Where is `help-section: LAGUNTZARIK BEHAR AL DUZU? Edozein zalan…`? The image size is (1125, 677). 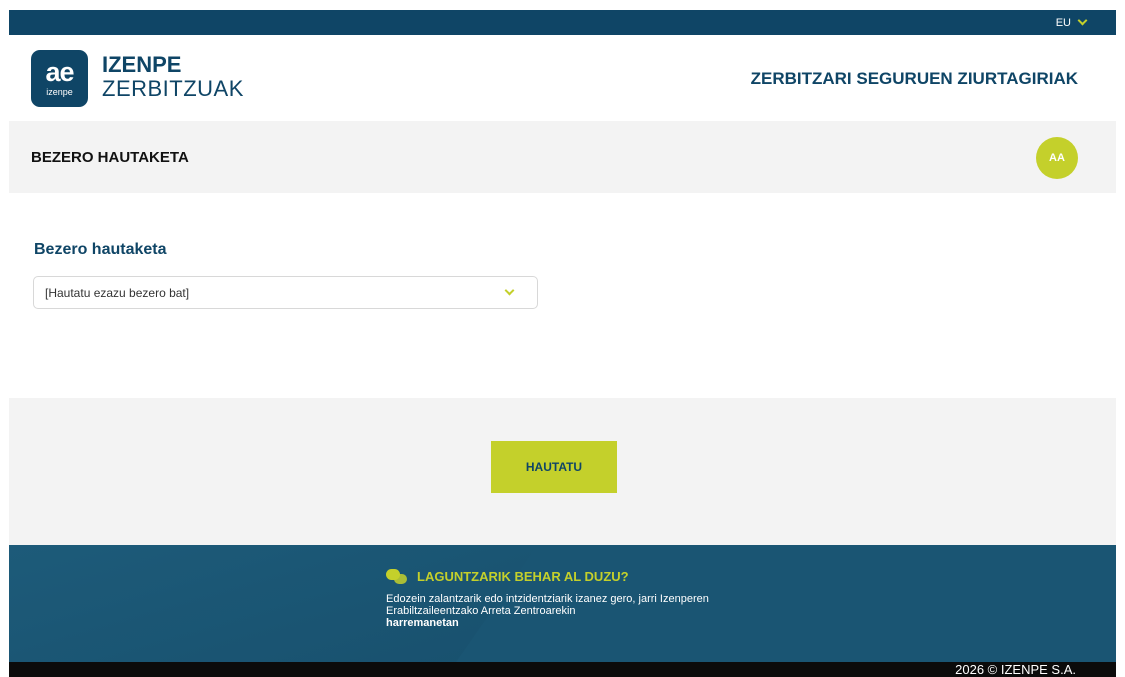
help-section: LAGUNTZARIK BEHAR AL DUZU? Edozein zalan… is located at coordinates (551, 599).